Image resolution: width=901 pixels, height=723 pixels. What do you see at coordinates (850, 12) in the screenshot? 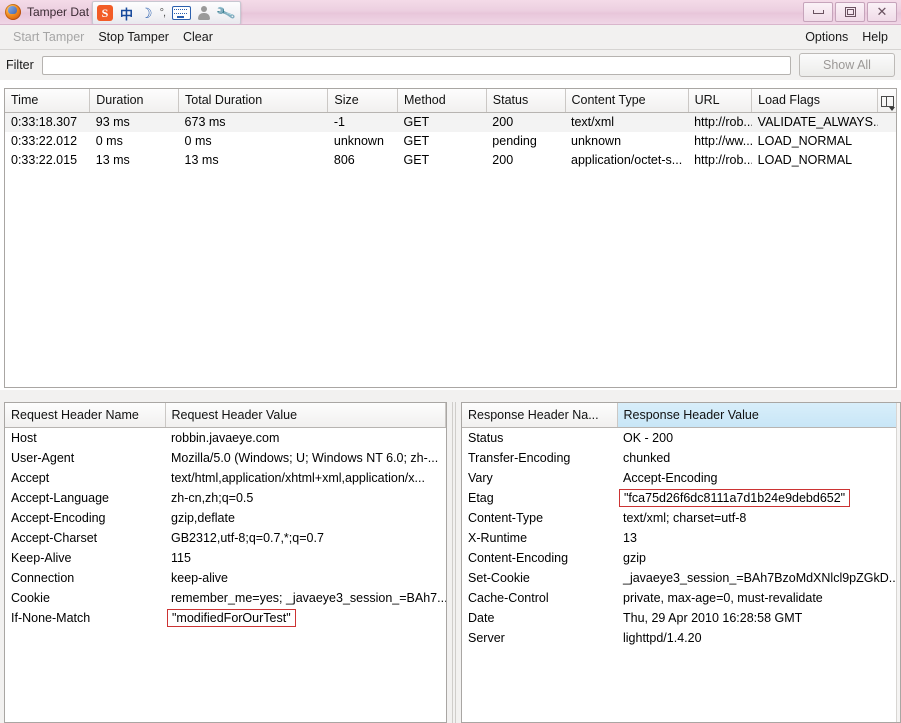
I see `maximize-button` at bounding box center [850, 12].